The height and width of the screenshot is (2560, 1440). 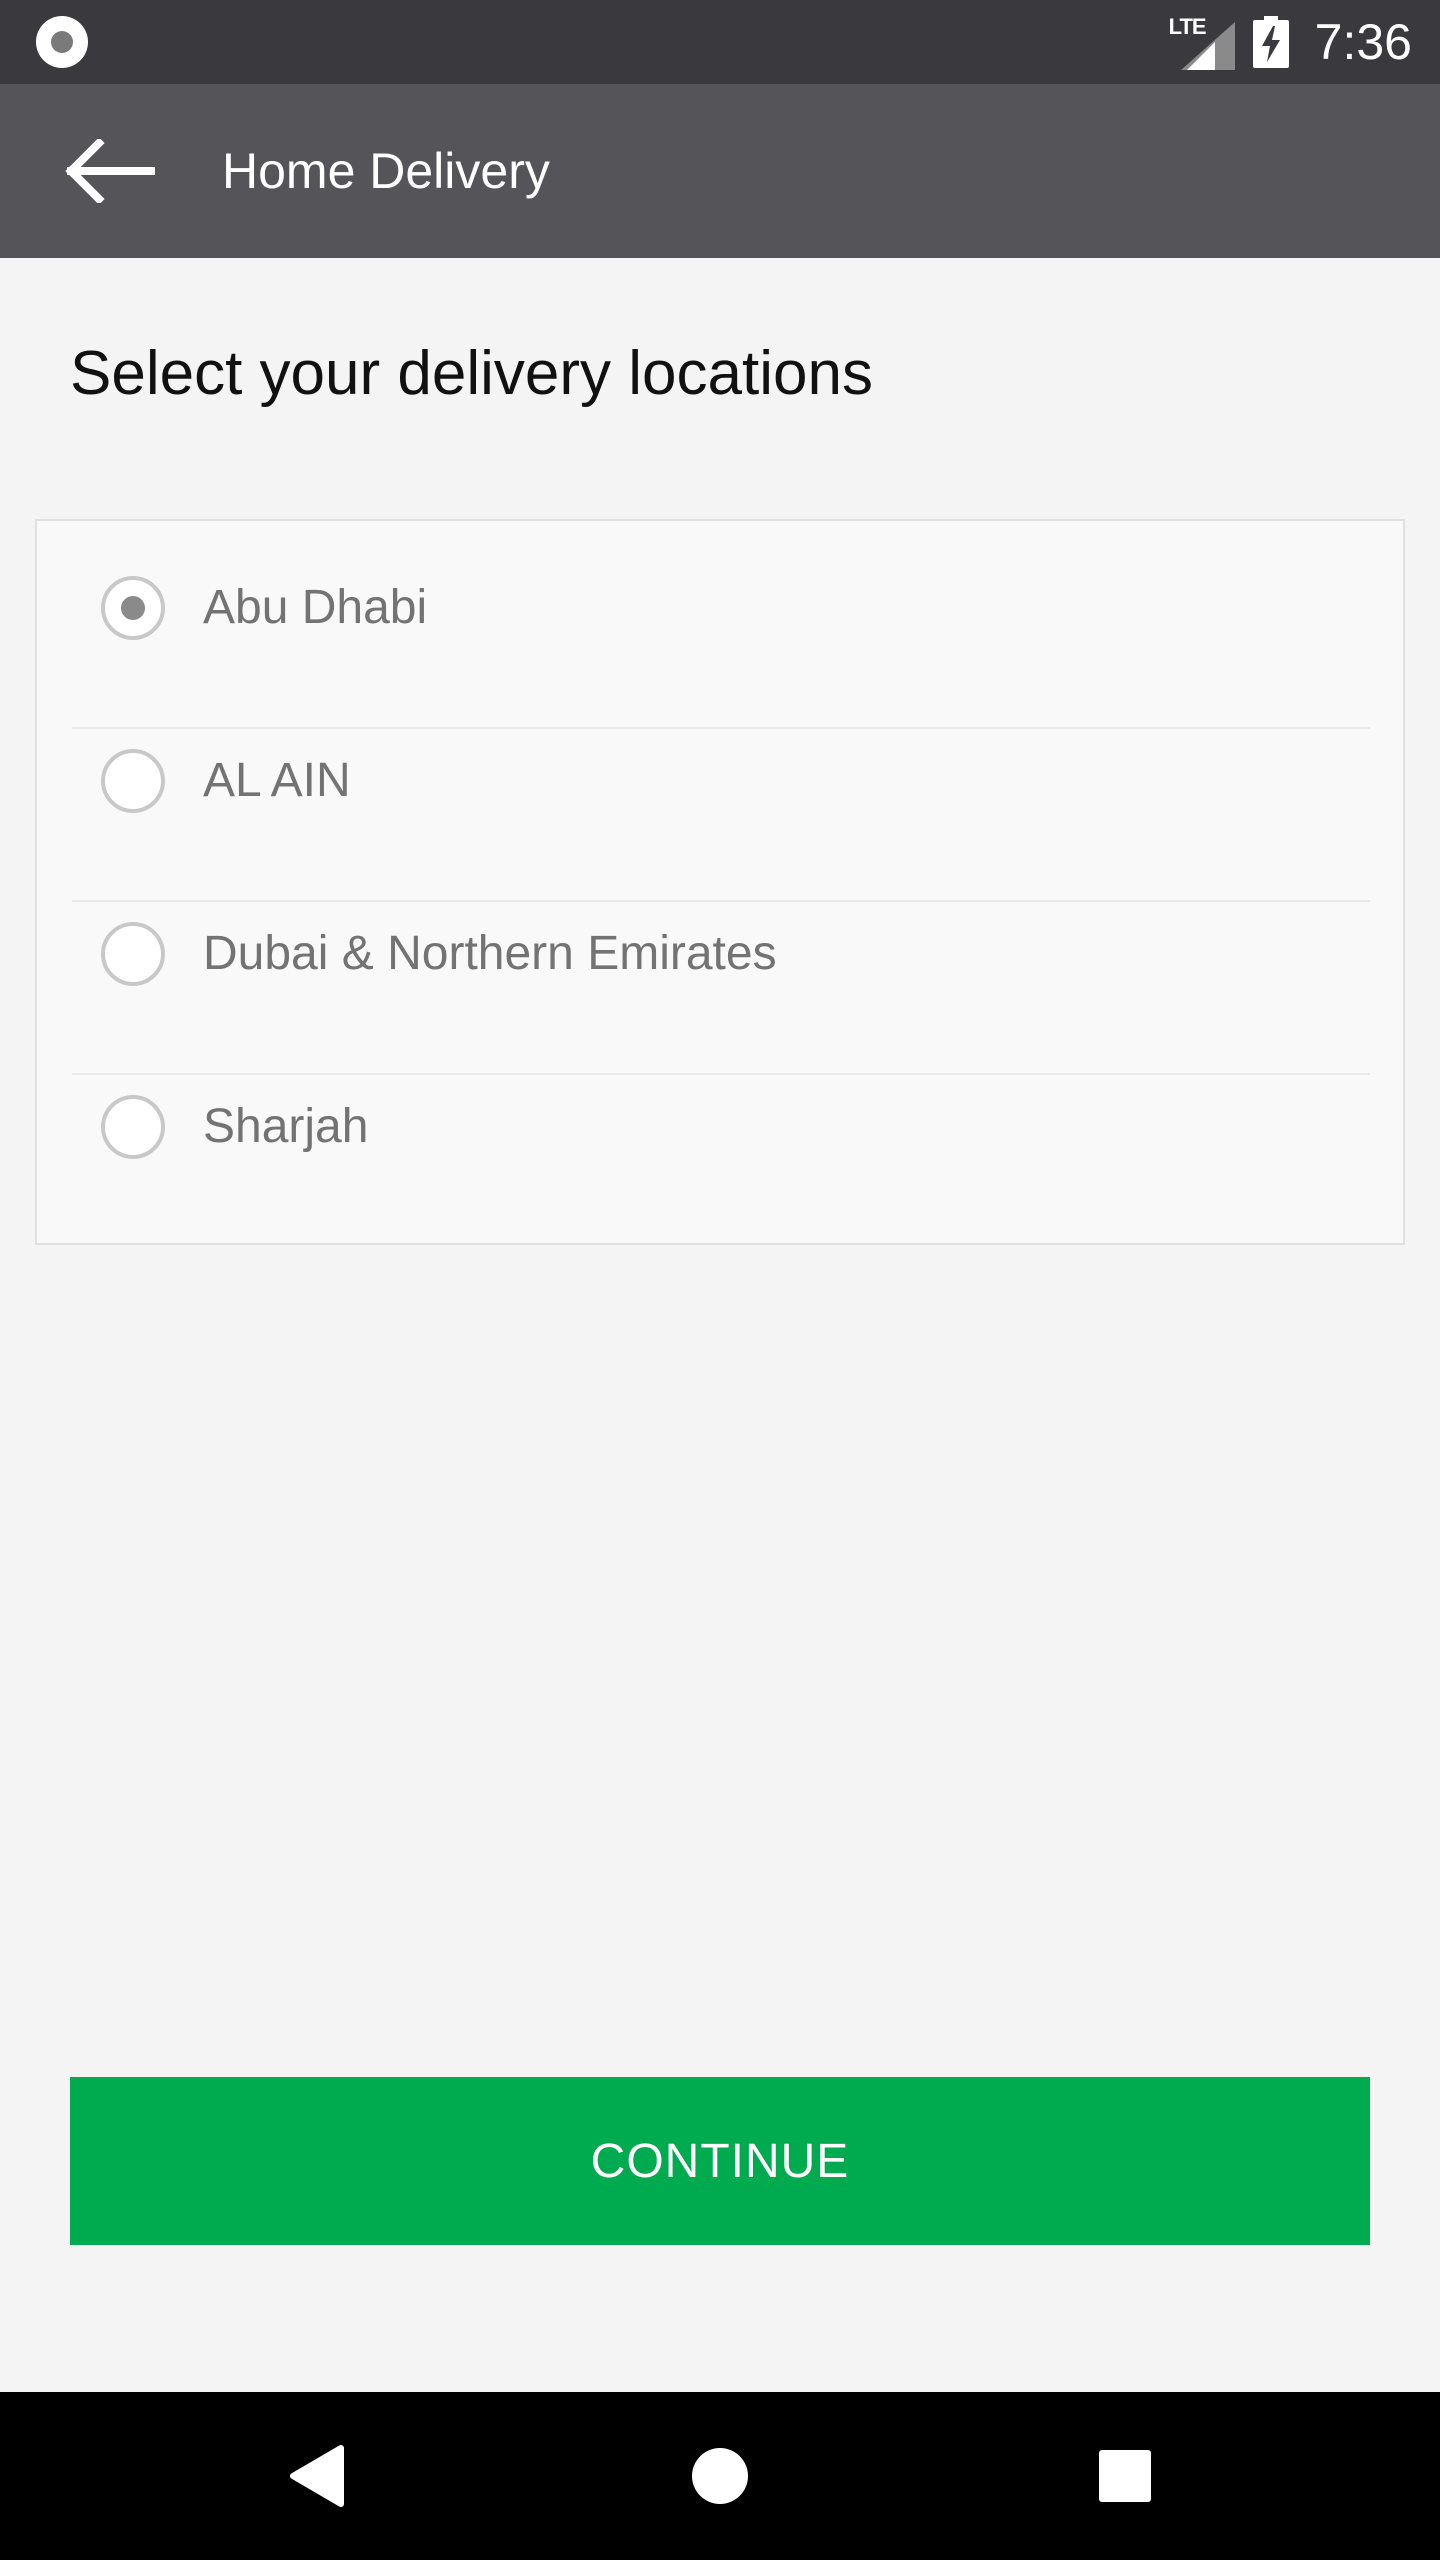 I want to click on arrow-left-icon, so click(x=110, y=171).